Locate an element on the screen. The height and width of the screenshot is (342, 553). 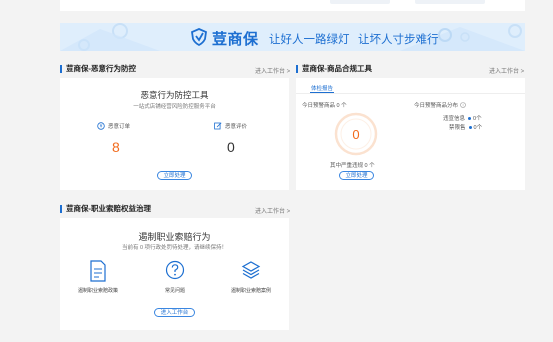
info-icon: i is located at coordinates (463, 105).